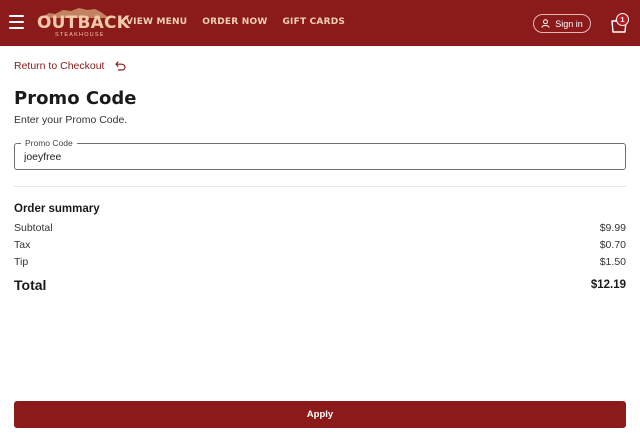 This screenshot has width=640, height=441. Describe the element at coordinates (49, 143) in the screenshot. I see `promo-code-label: Promo Code` at that location.